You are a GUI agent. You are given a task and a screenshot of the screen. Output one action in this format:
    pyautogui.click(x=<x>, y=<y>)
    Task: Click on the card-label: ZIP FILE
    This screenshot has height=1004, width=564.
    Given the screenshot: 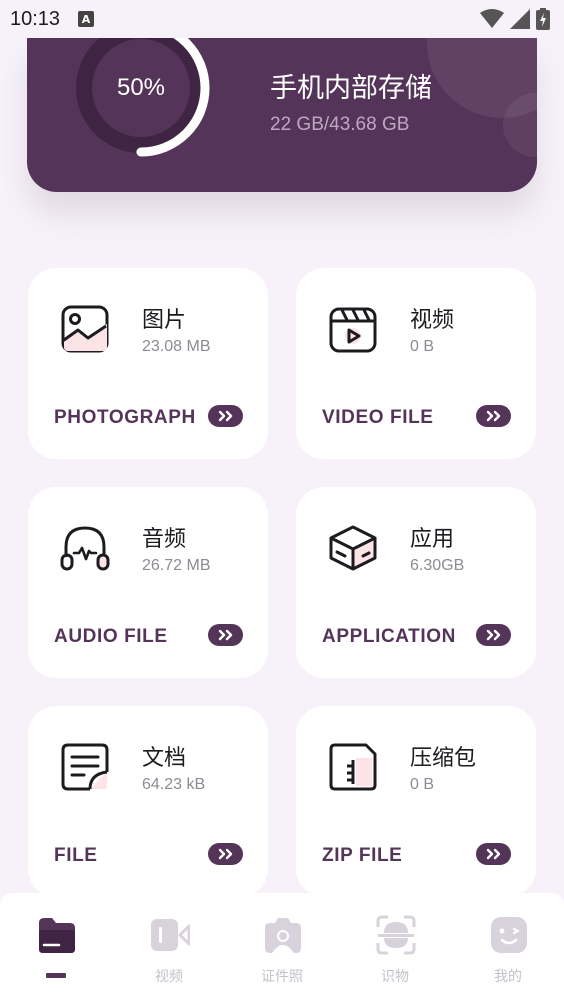 What is the action you would take?
    pyautogui.click(x=362, y=855)
    